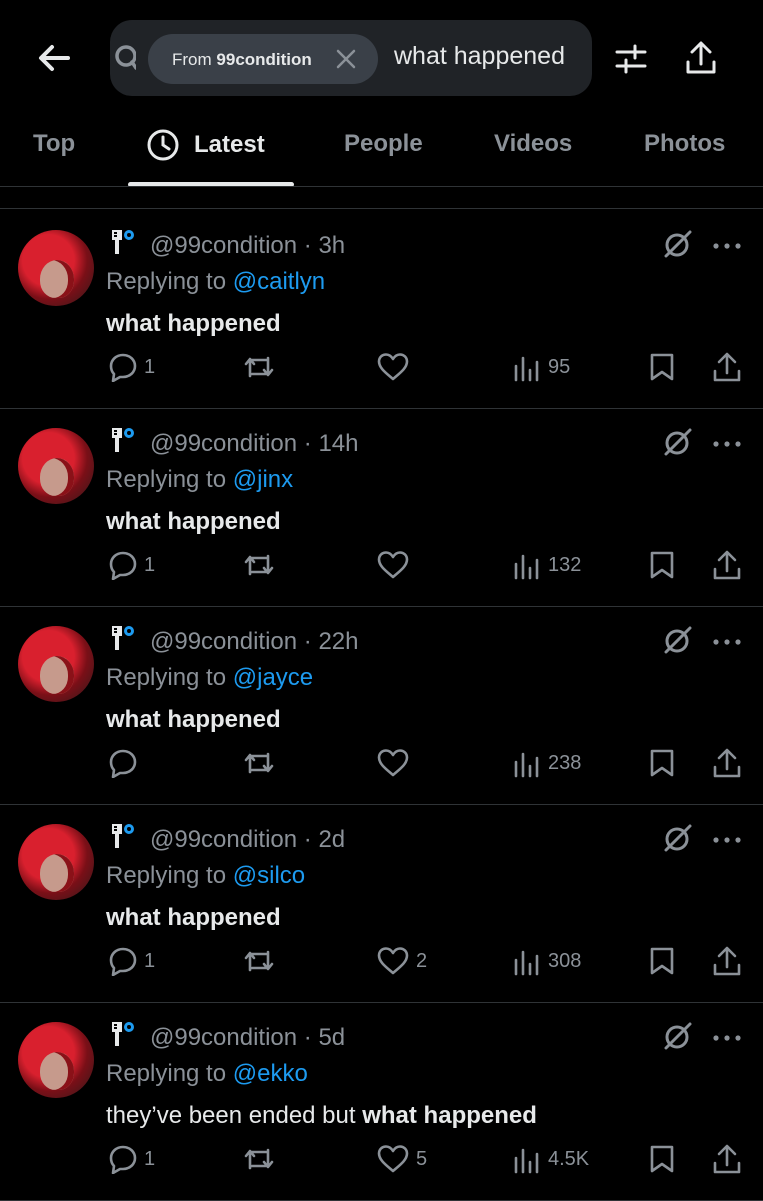 The width and height of the screenshot is (763, 1201). I want to click on reply-button, so click(126, 763).